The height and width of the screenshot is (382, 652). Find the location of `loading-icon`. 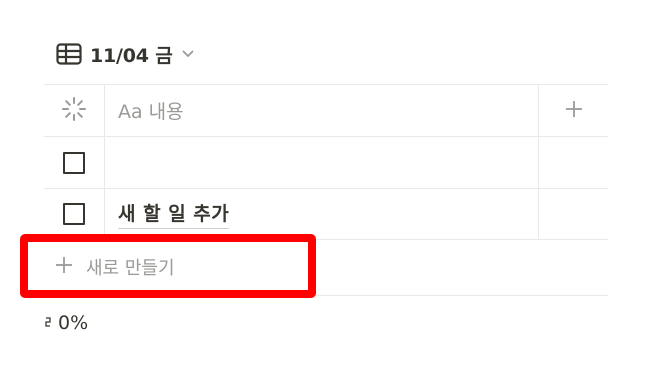

loading-icon is located at coordinates (74, 111).